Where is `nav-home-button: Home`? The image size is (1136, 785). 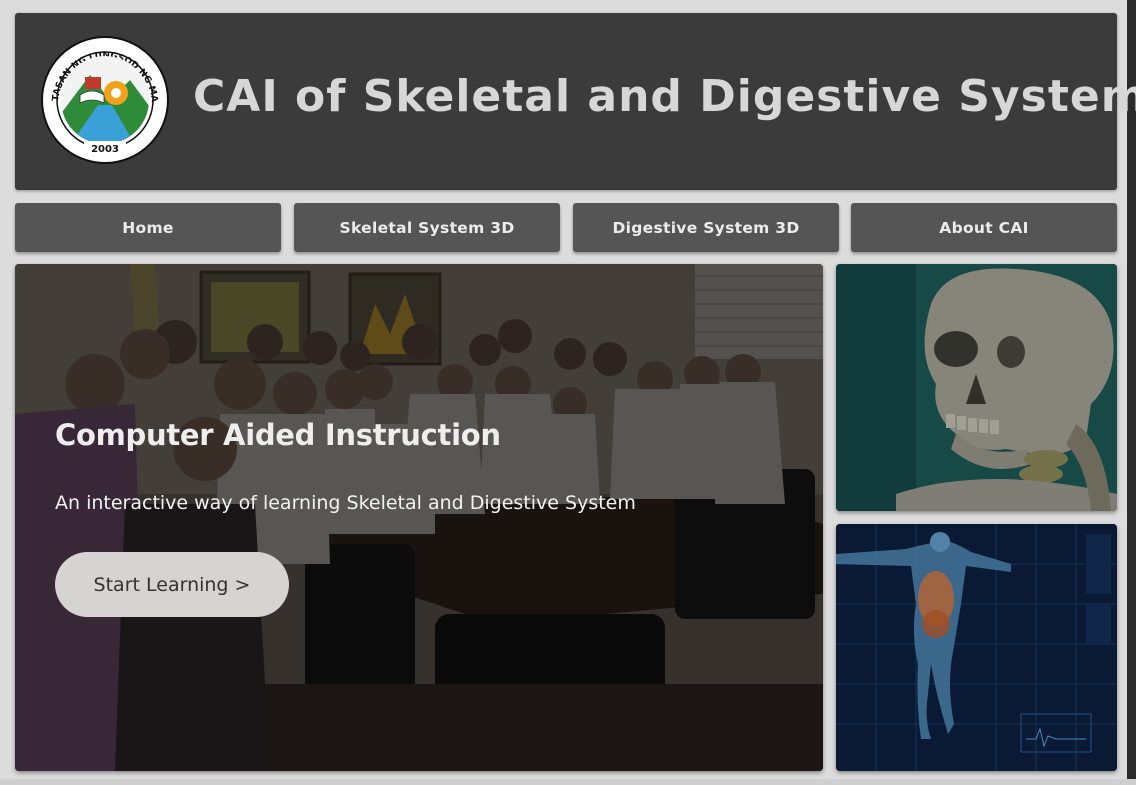 nav-home-button: Home is located at coordinates (148, 227).